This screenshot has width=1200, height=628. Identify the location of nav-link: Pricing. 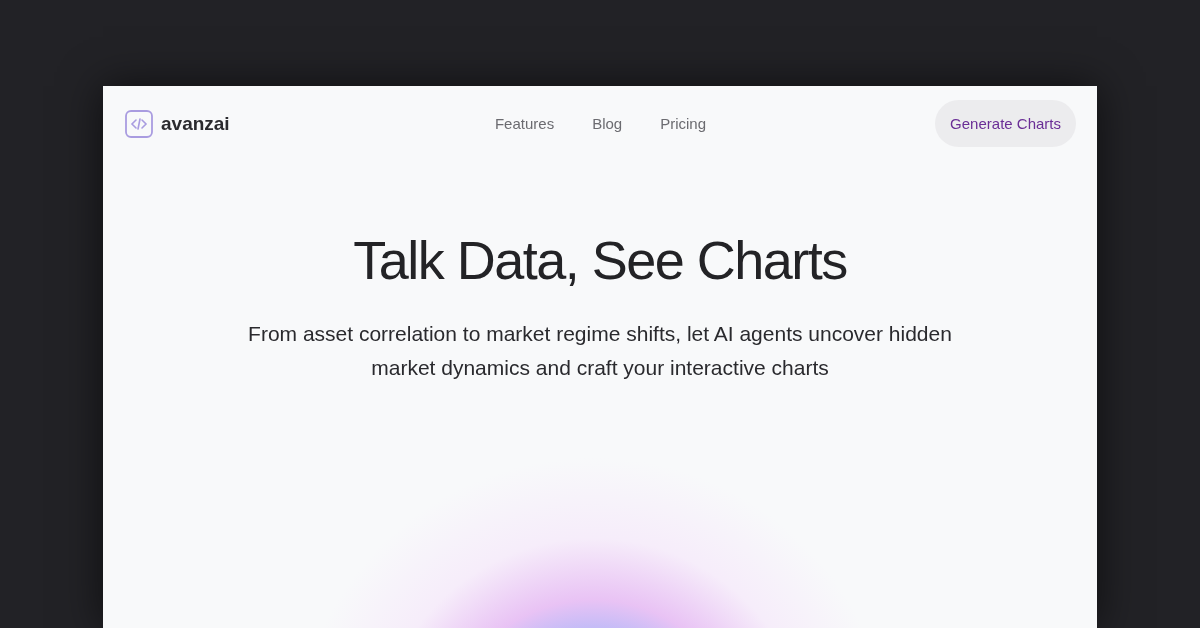
(683, 123).